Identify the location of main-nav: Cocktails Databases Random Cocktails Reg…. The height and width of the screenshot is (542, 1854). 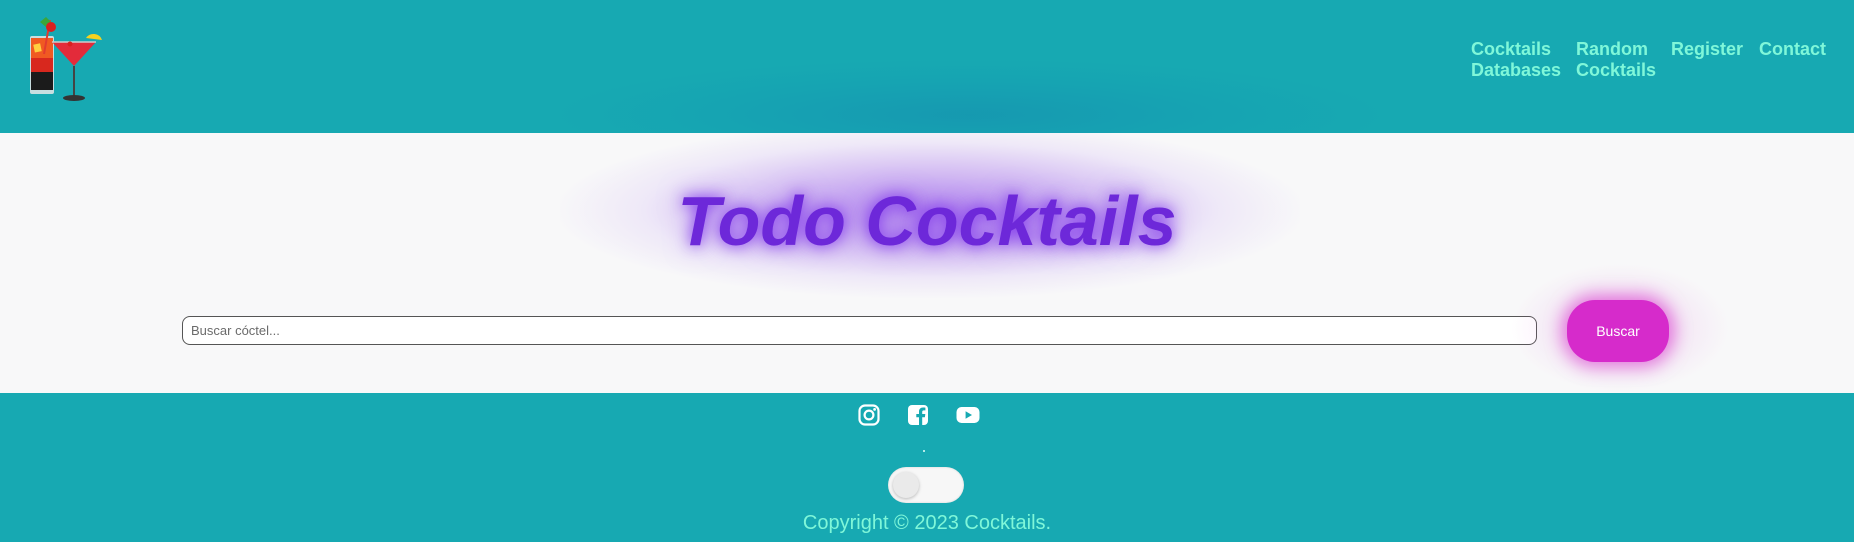
(1648, 60).